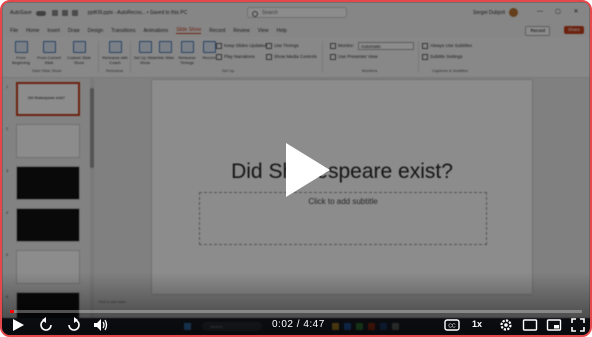 Image resolution: width=592 pixels, height=337 pixels. I want to click on menu-item: Help, so click(281, 30).